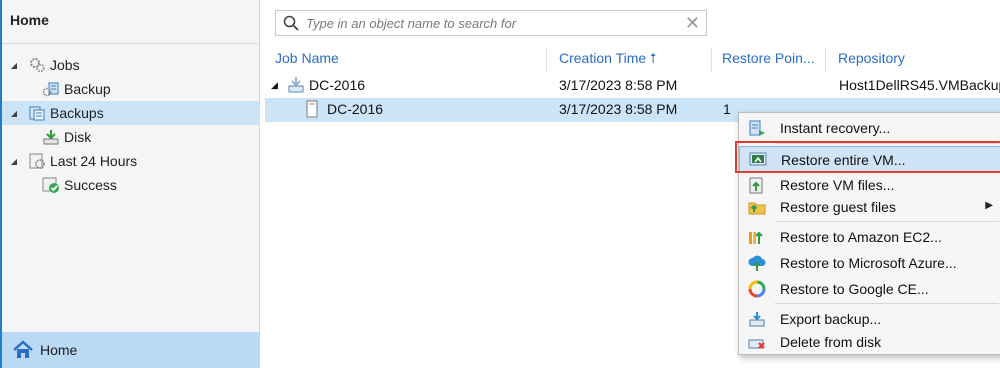 The width and height of the screenshot is (1000, 368). Describe the element at coordinates (692, 23) in the screenshot. I see `clear-search-icon: ✕` at that location.